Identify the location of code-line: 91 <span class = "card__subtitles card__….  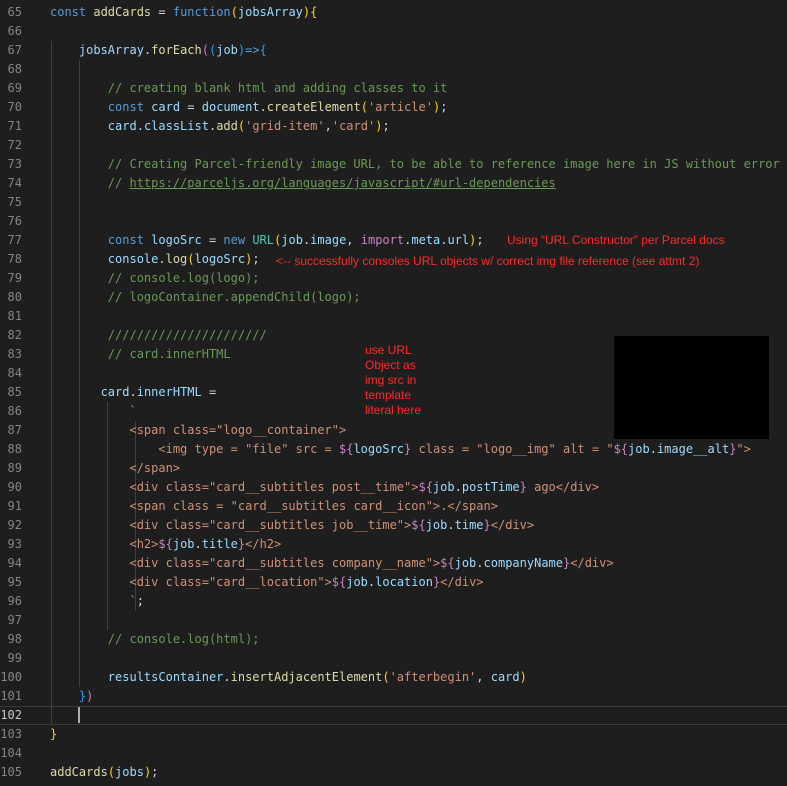
(393, 506).